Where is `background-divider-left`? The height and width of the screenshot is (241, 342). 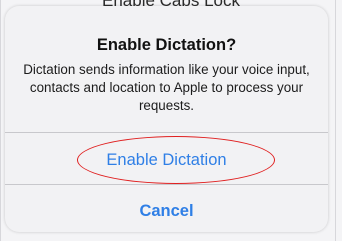
background-divider-left is located at coordinates (0, 120).